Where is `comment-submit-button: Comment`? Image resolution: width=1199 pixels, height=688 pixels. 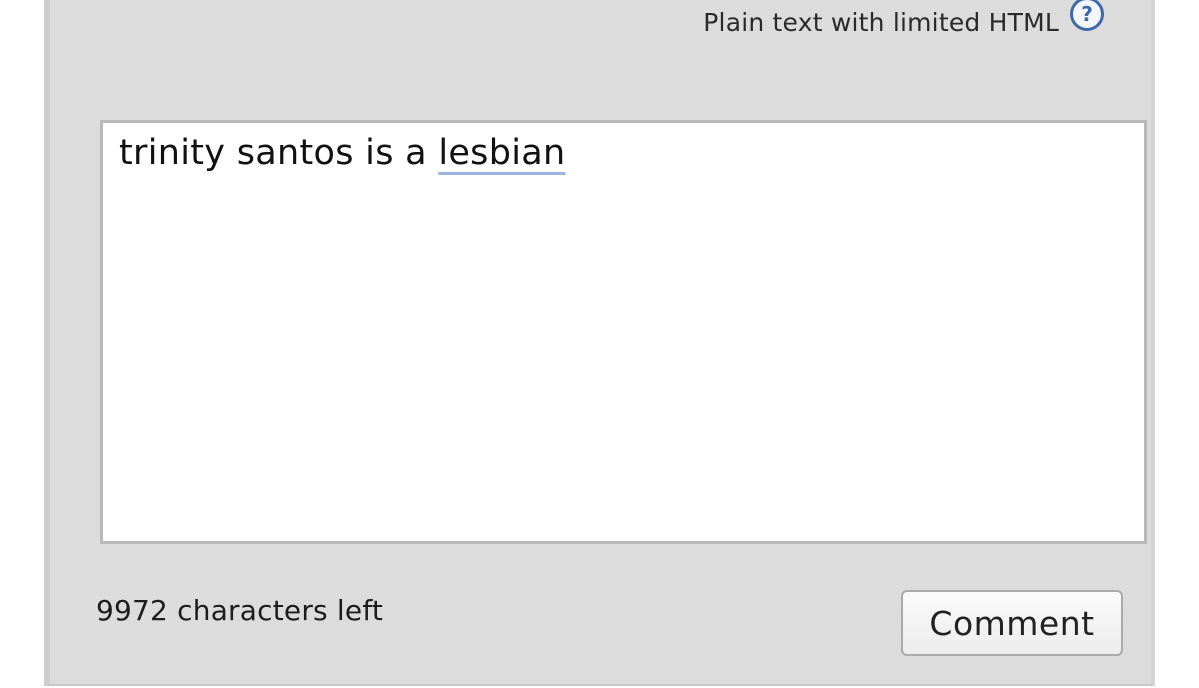
comment-submit-button: Comment is located at coordinates (1012, 623).